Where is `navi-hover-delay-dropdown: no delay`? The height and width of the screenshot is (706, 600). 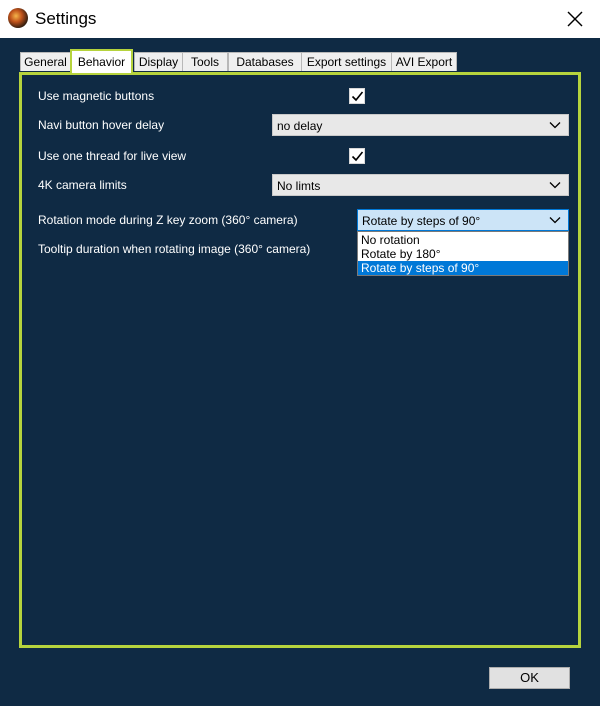 navi-hover-delay-dropdown: no delay is located at coordinates (420, 125).